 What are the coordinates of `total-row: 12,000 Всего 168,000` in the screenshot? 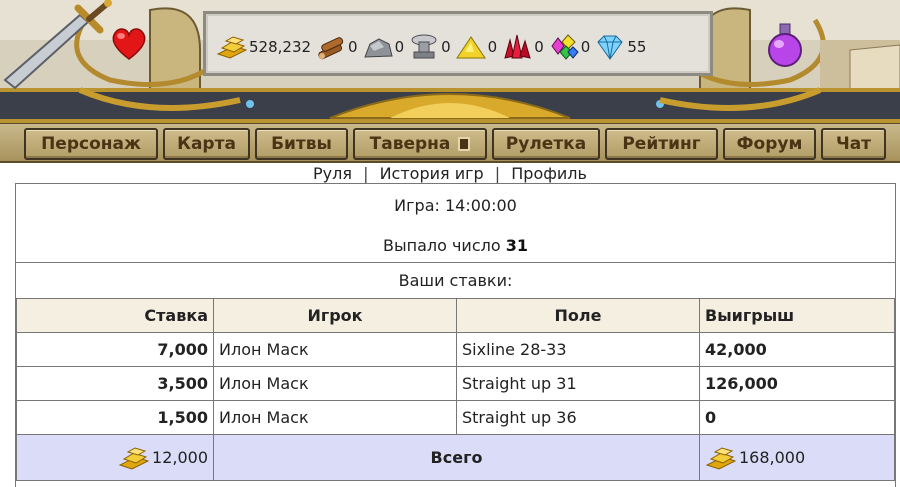 It's located at (455, 457).